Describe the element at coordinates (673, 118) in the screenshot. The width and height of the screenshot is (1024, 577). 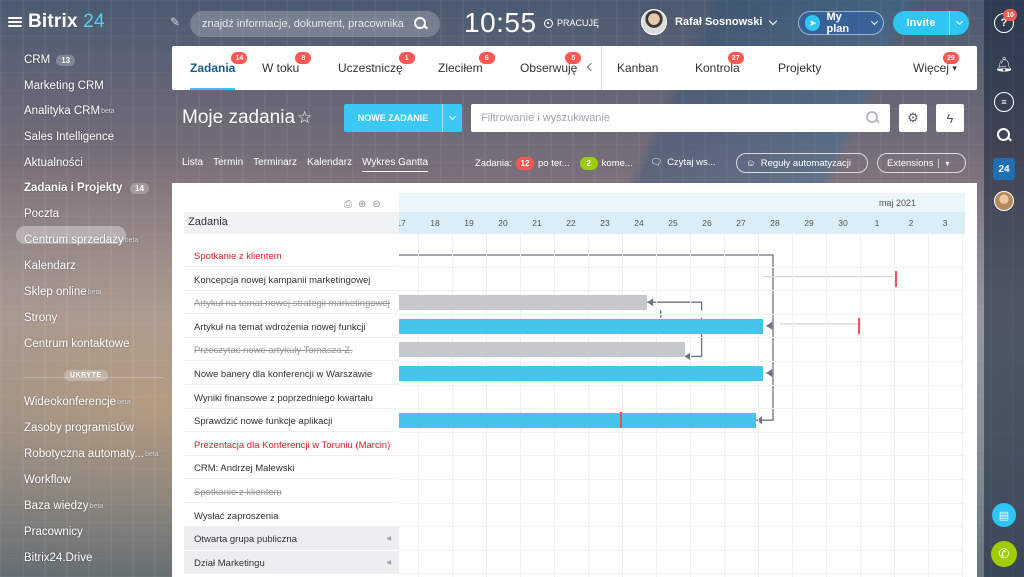
I see `filter-input` at that location.